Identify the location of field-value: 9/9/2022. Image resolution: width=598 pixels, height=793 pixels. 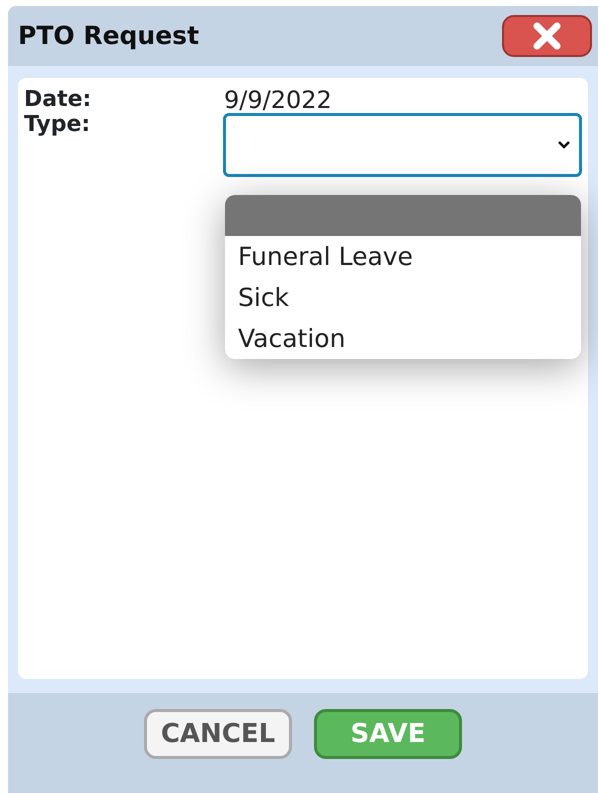
(278, 101).